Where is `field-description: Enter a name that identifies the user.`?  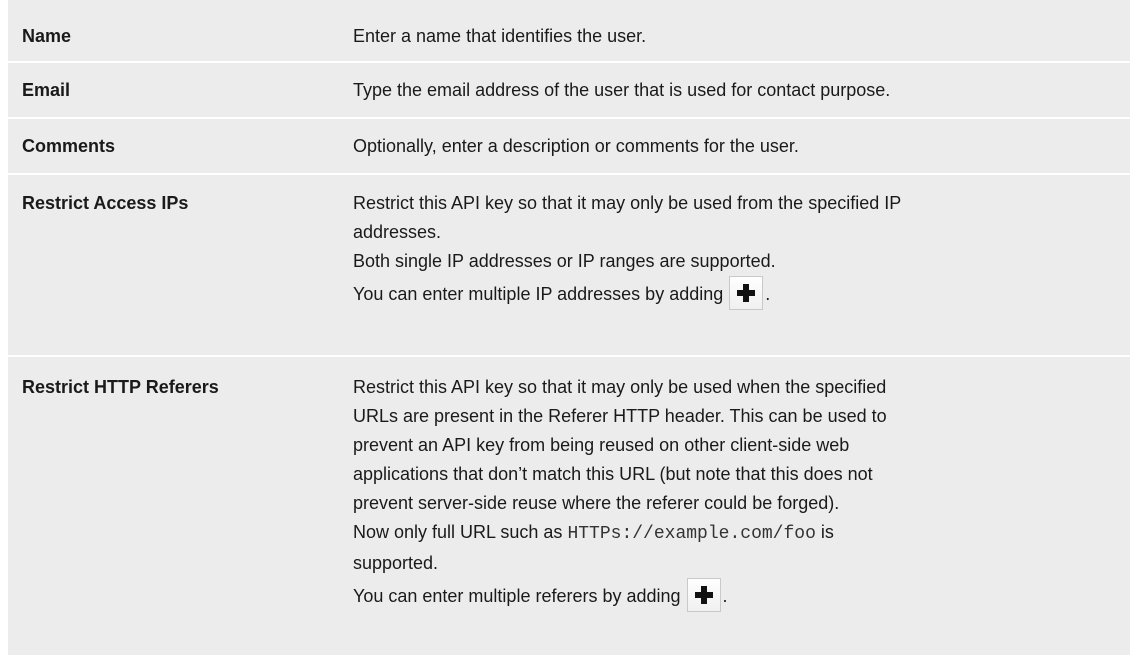 field-description: Enter a name that identifies the user. is located at coordinates (741, 30).